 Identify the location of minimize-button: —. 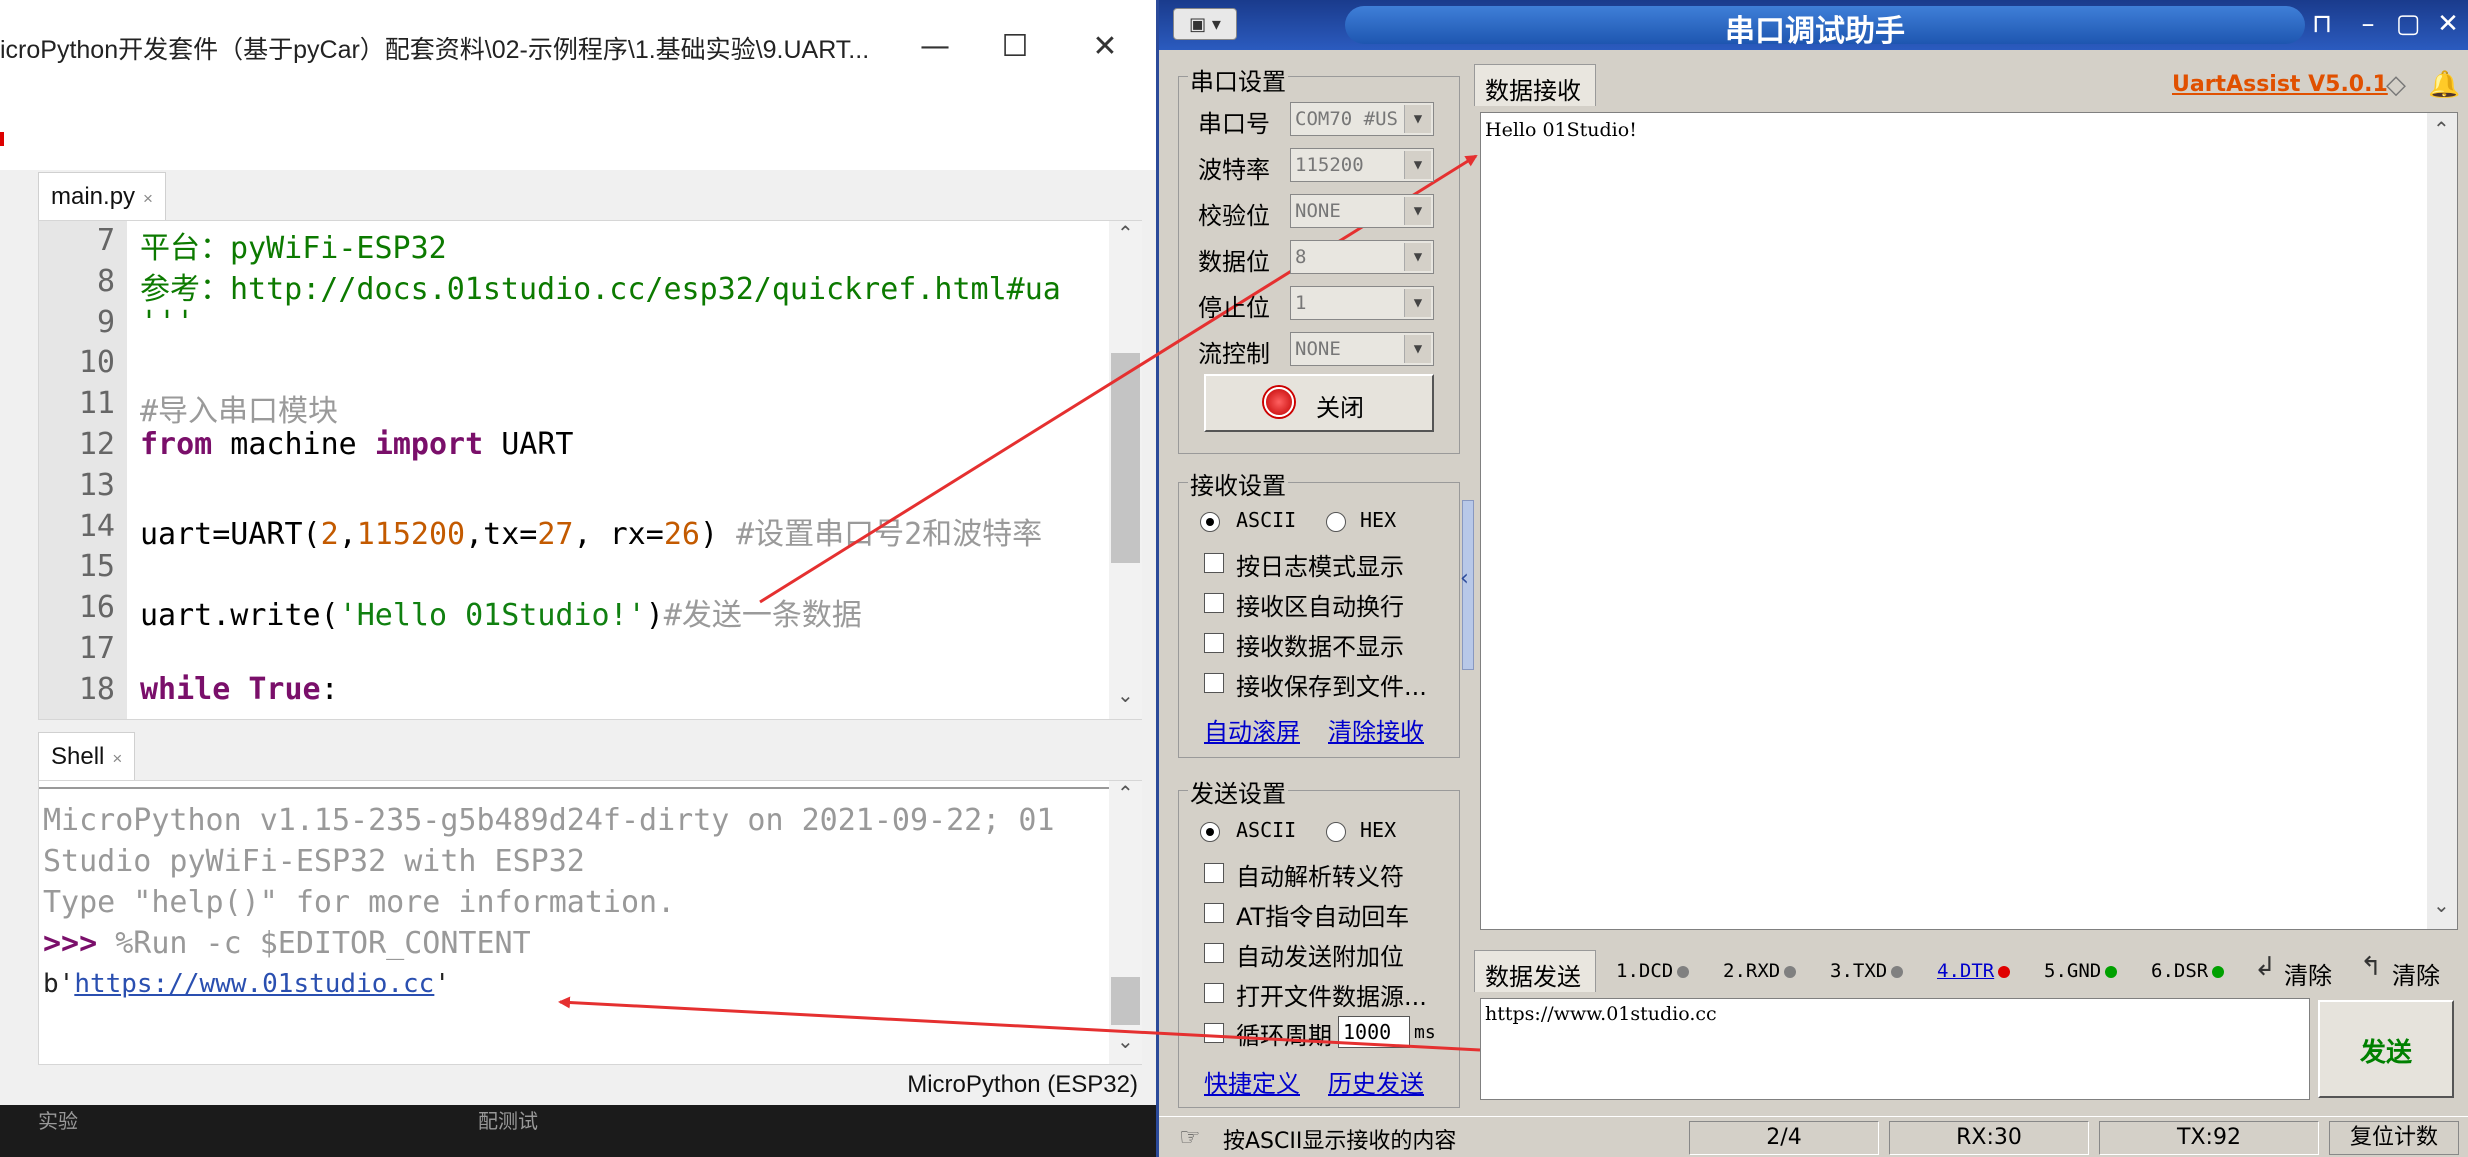
(935, 47).